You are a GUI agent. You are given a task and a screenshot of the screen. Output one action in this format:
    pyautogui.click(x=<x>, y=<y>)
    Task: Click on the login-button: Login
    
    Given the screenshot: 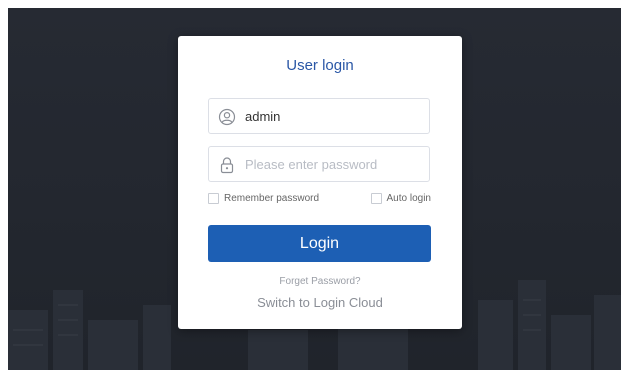 What is the action you would take?
    pyautogui.click(x=319, y=243)
    